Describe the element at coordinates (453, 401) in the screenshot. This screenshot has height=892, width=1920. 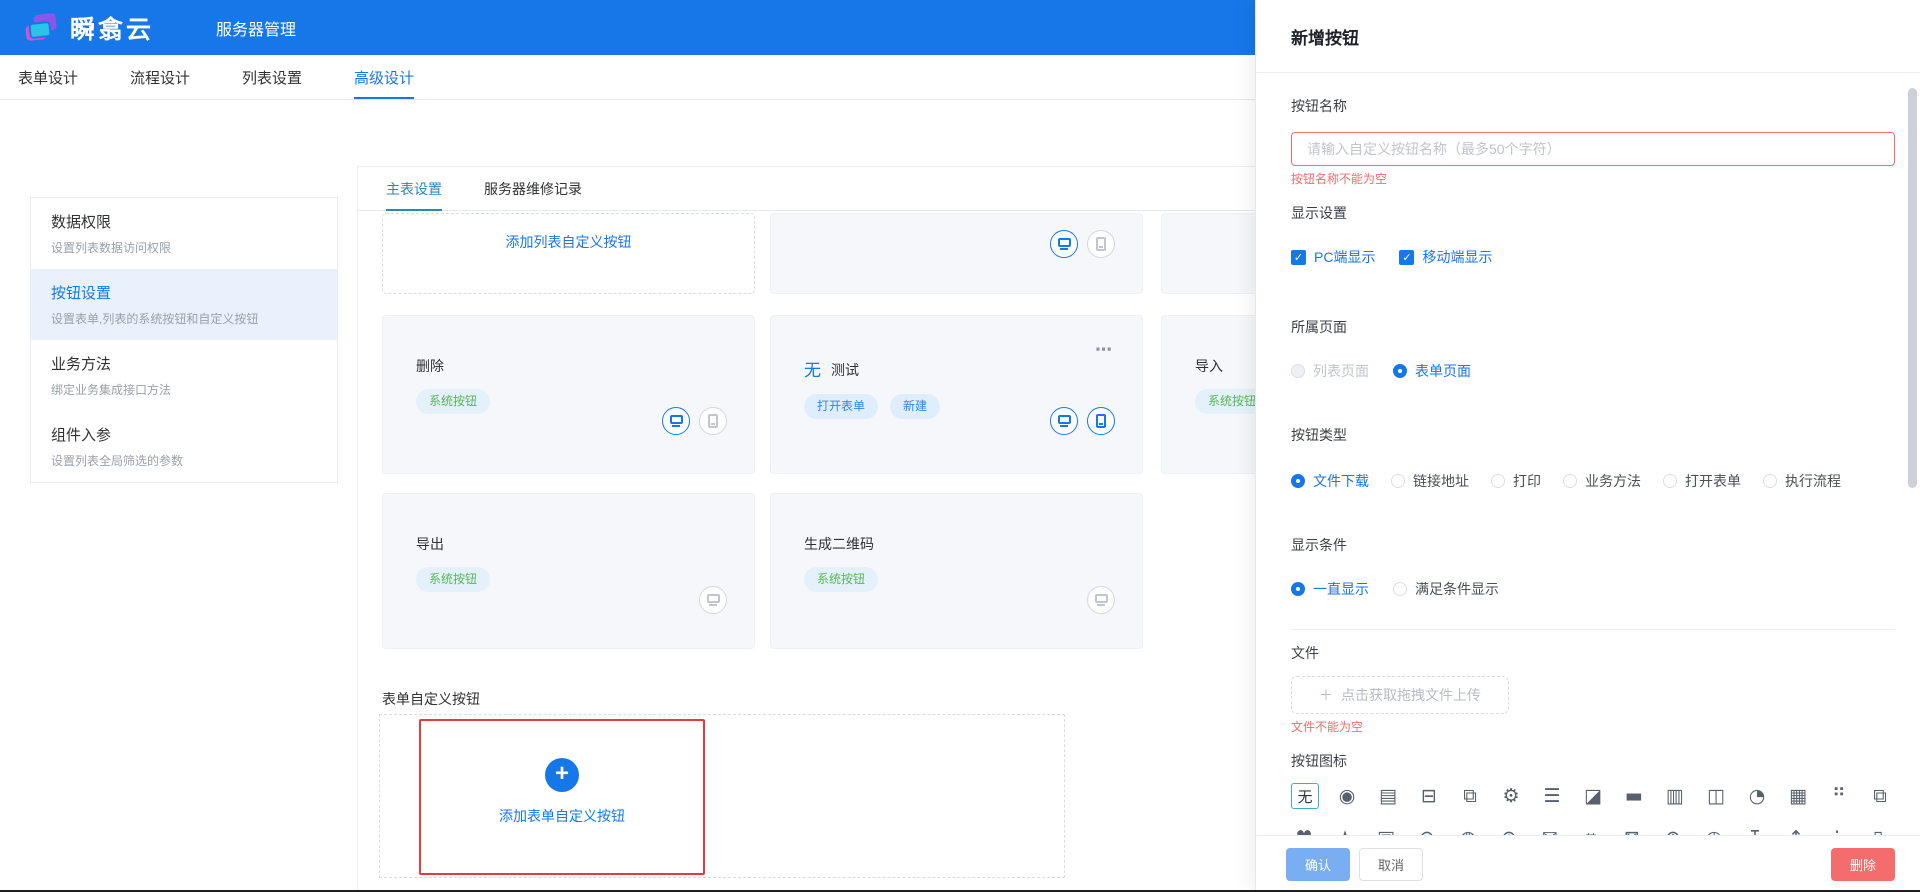
I see `tag-系统按钮: 系统按钮` at that location.